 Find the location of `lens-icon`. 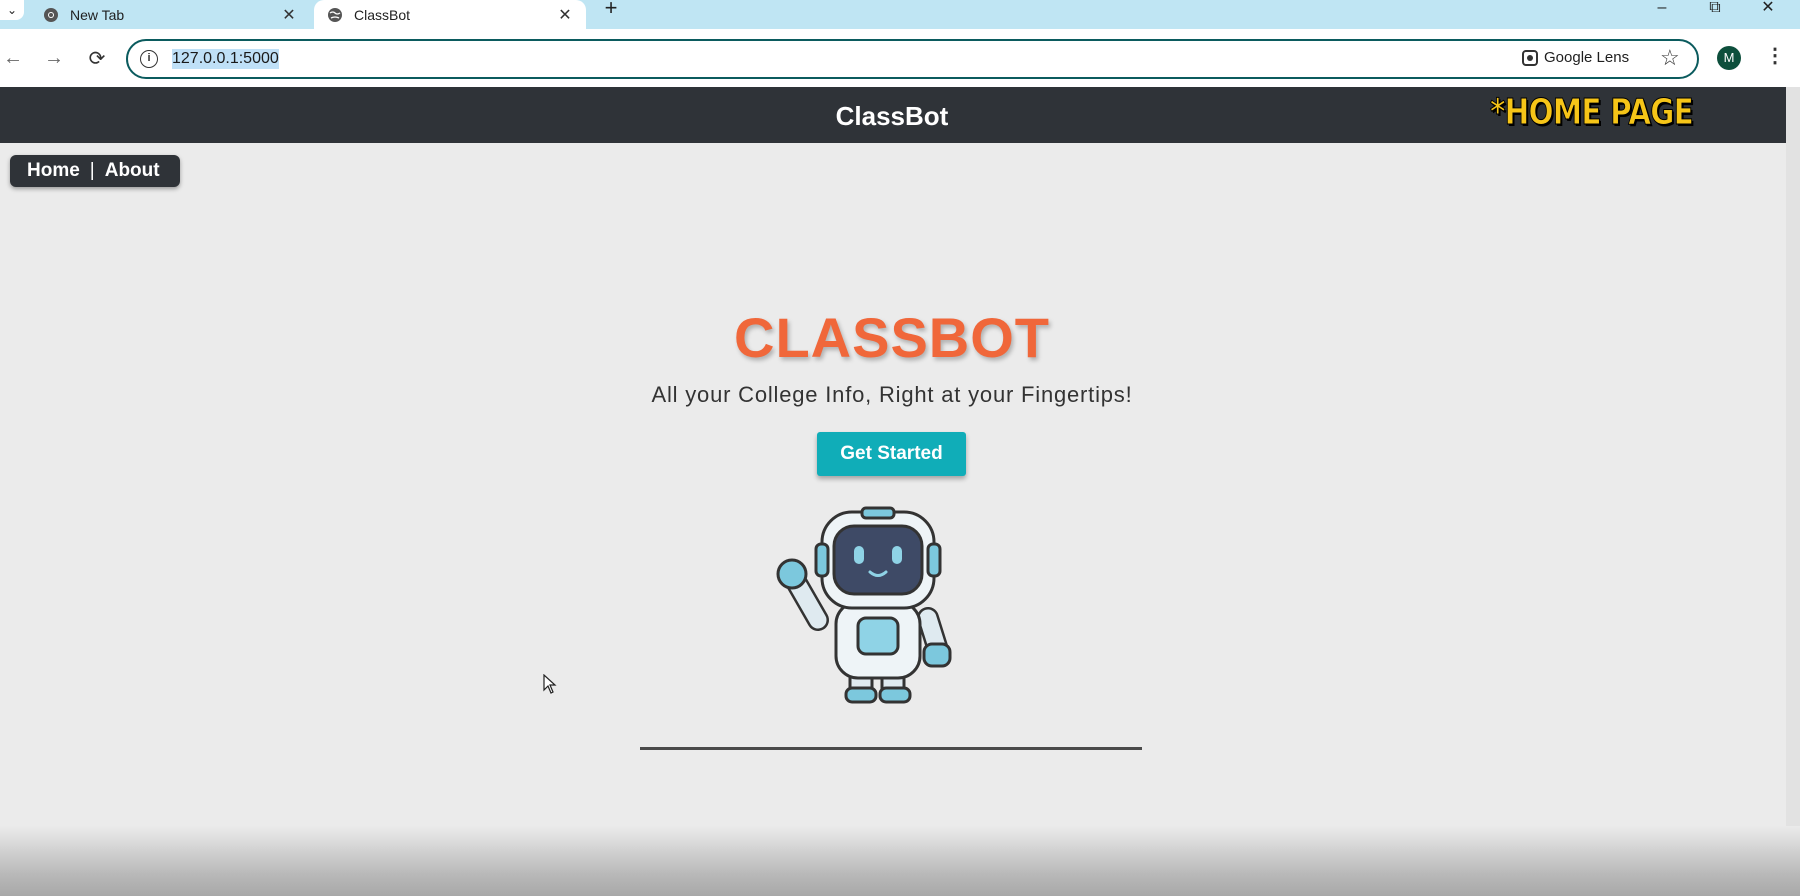

lens-icon is located at coordinates (1530, 57).